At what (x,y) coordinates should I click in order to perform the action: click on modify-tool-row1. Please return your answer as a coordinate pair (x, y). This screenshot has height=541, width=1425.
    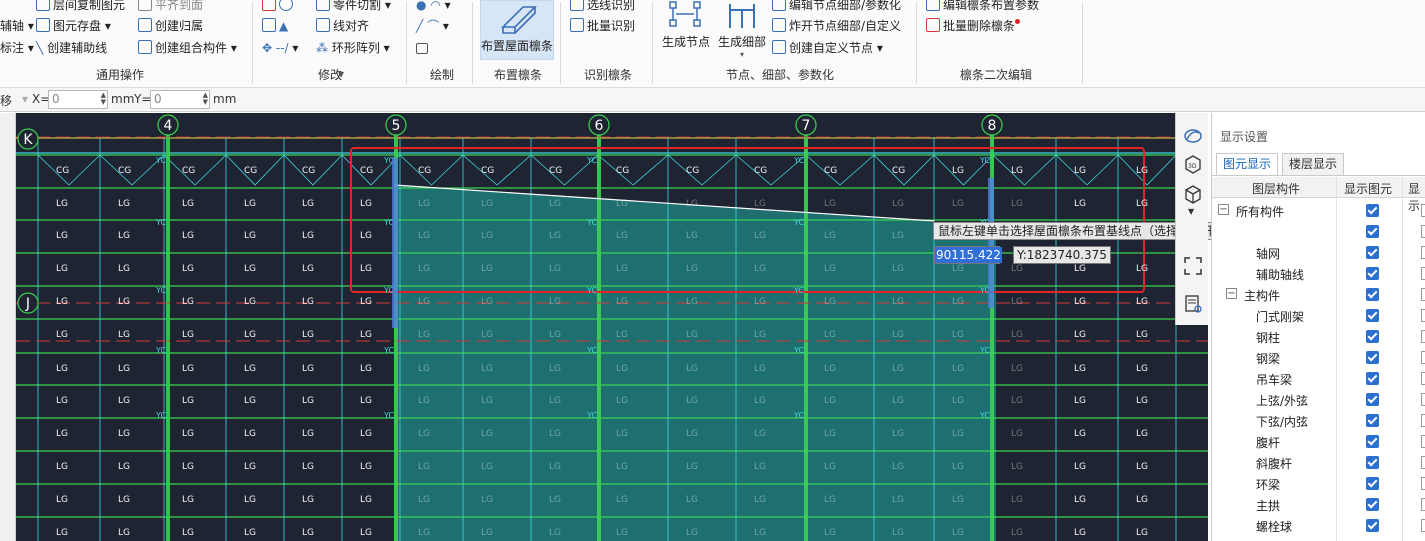
    Looking at the image, I should click on (279, 6).